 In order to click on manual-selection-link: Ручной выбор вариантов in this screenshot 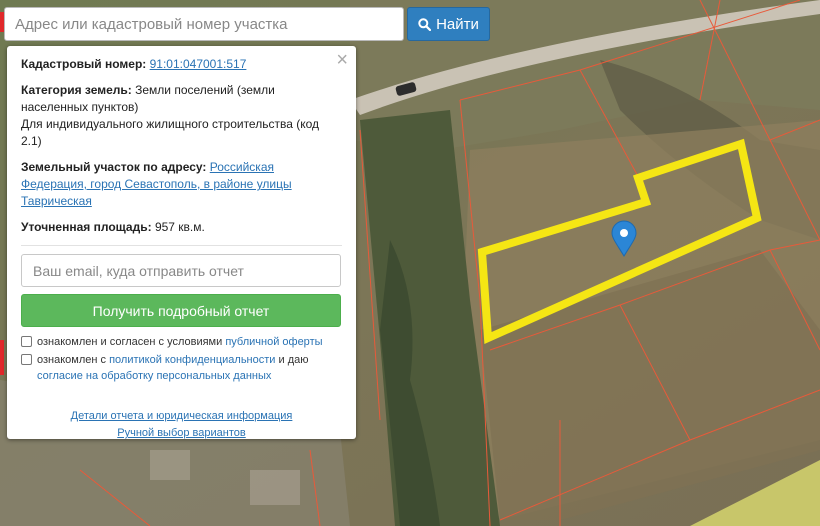, I will do `click(181, 433)`.